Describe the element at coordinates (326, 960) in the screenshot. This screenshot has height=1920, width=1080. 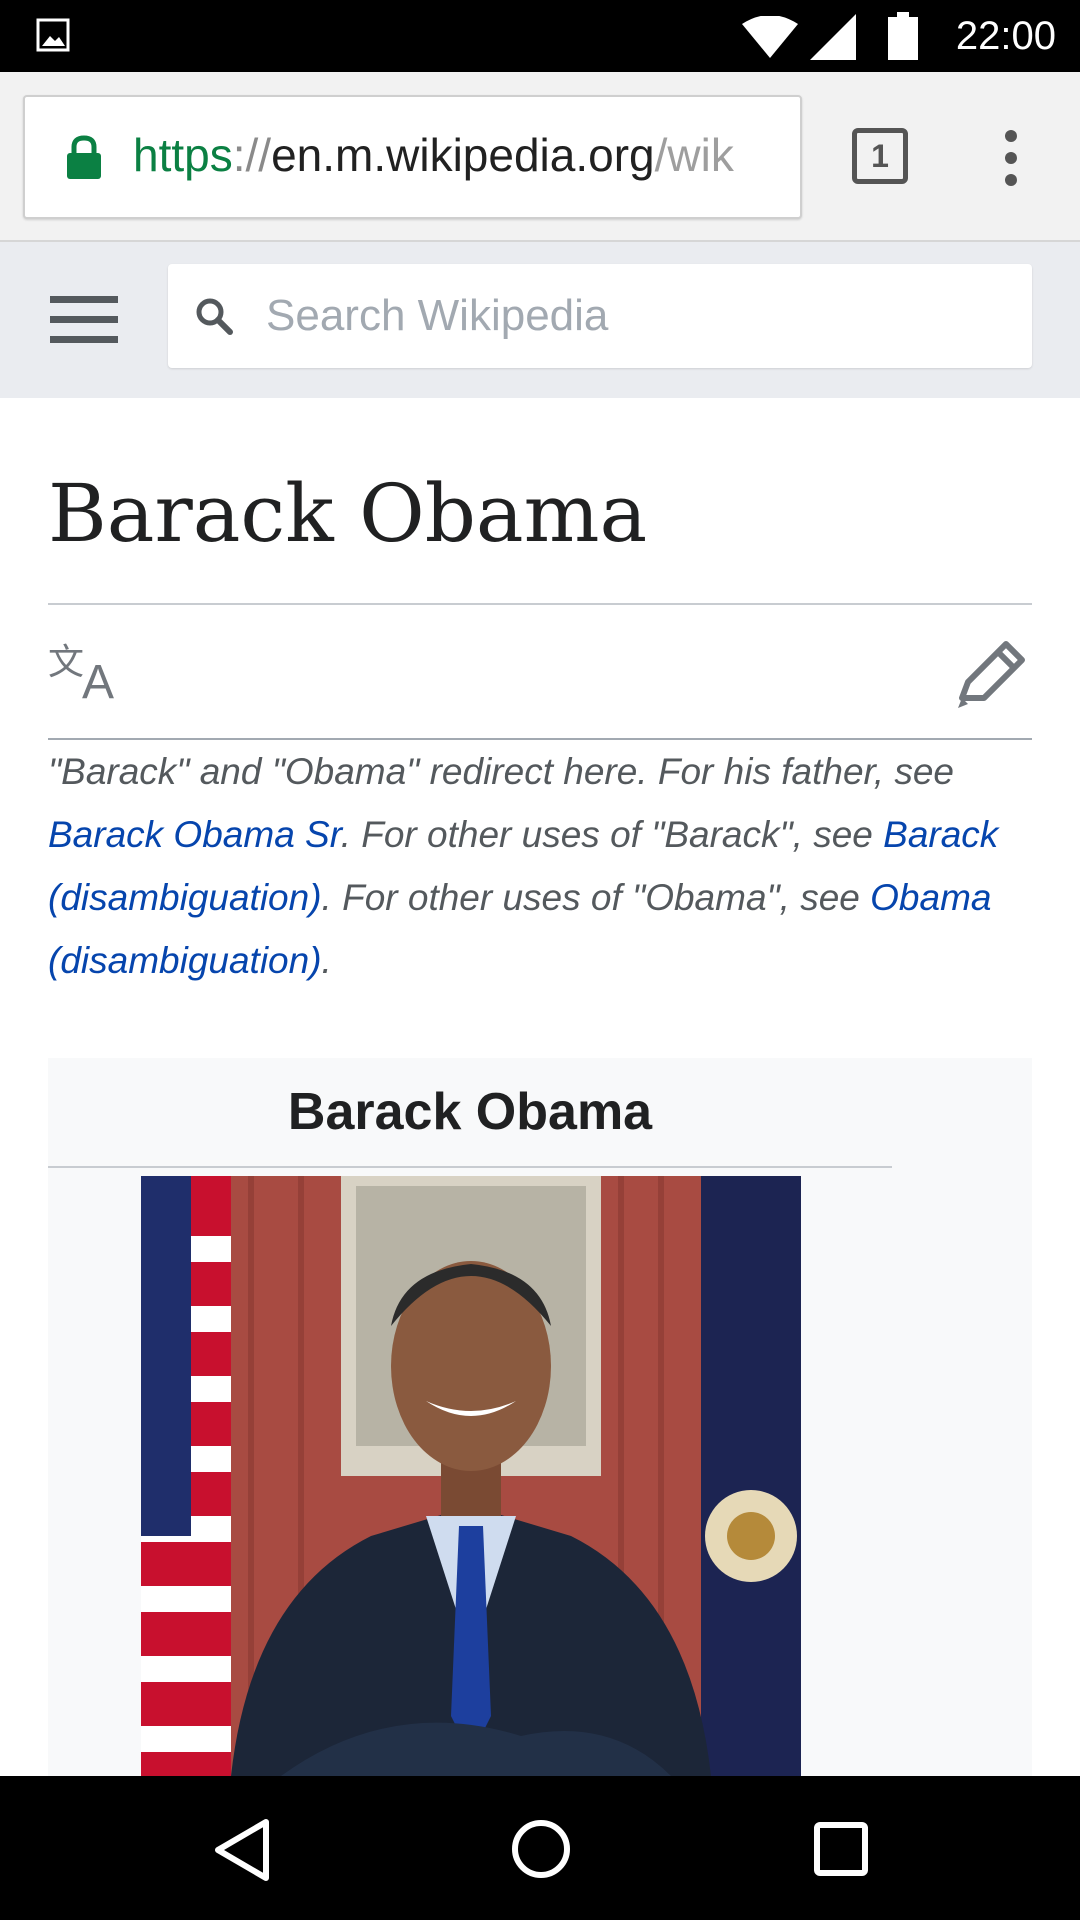
I see `hatnote-text: .` at that location.